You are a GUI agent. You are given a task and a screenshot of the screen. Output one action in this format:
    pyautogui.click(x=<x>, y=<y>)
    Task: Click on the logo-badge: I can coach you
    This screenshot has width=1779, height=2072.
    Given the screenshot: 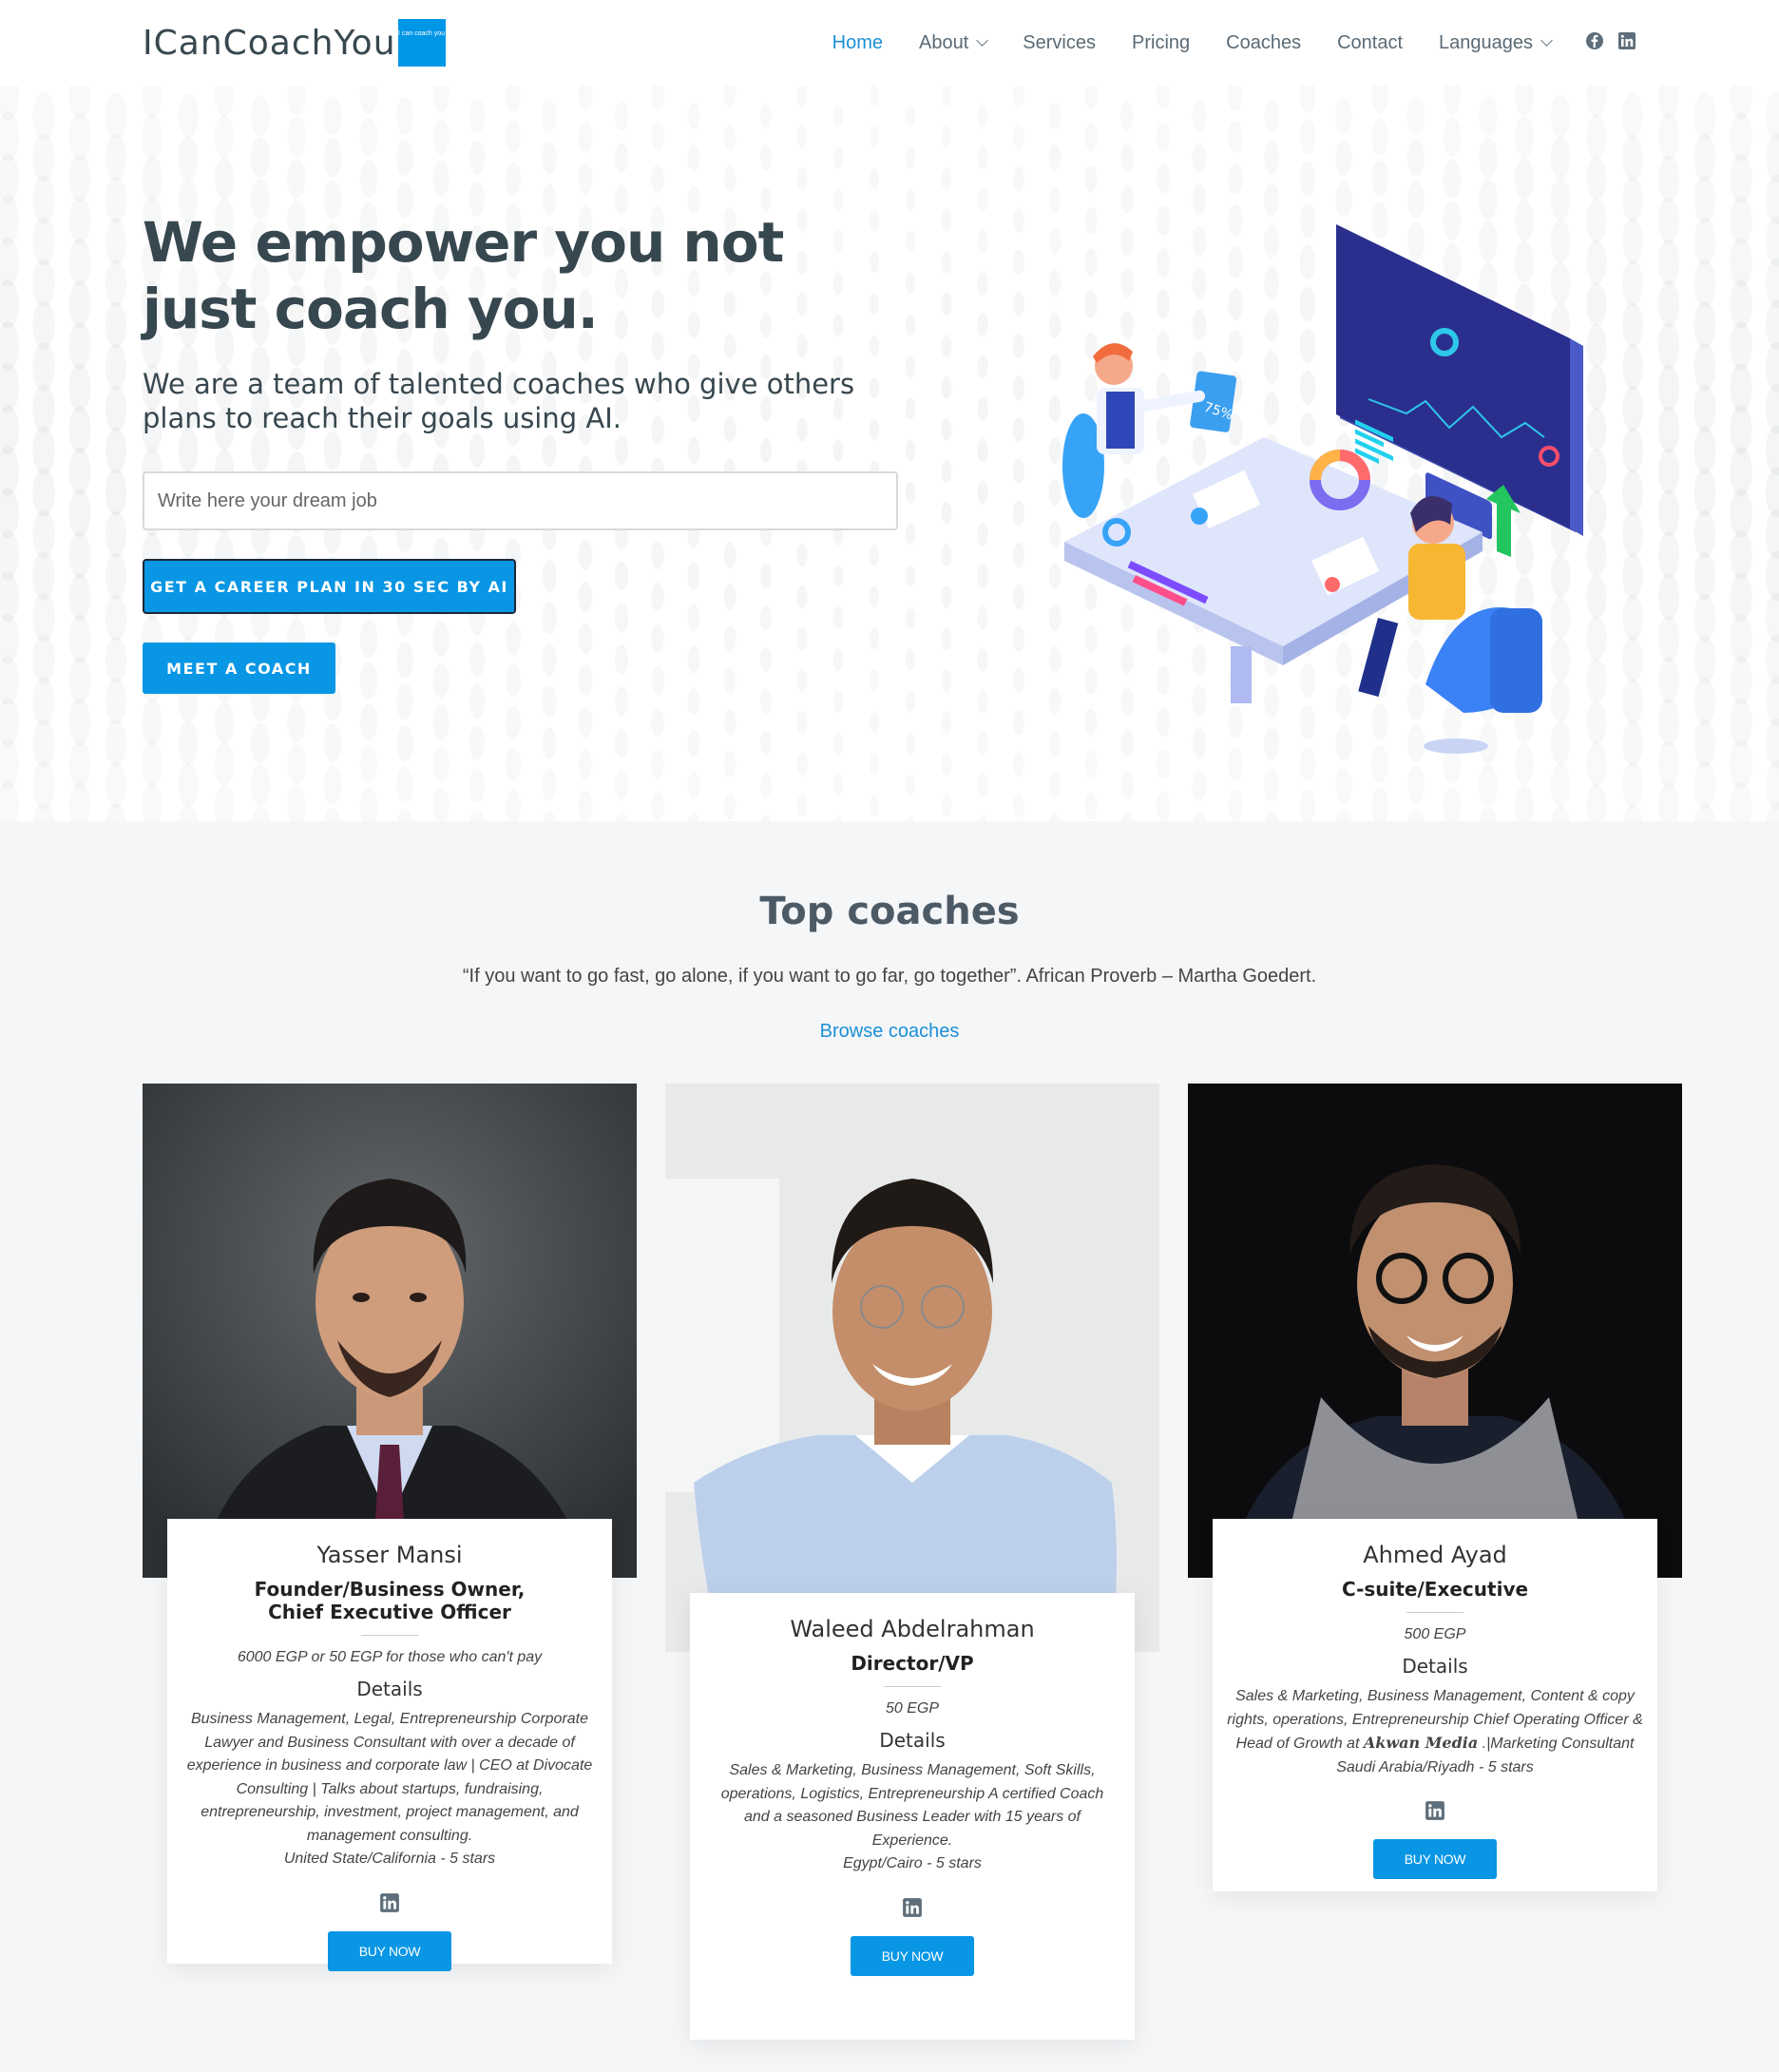 What is the action you would take?
    pyautogui.click(x=421, y=43)
    